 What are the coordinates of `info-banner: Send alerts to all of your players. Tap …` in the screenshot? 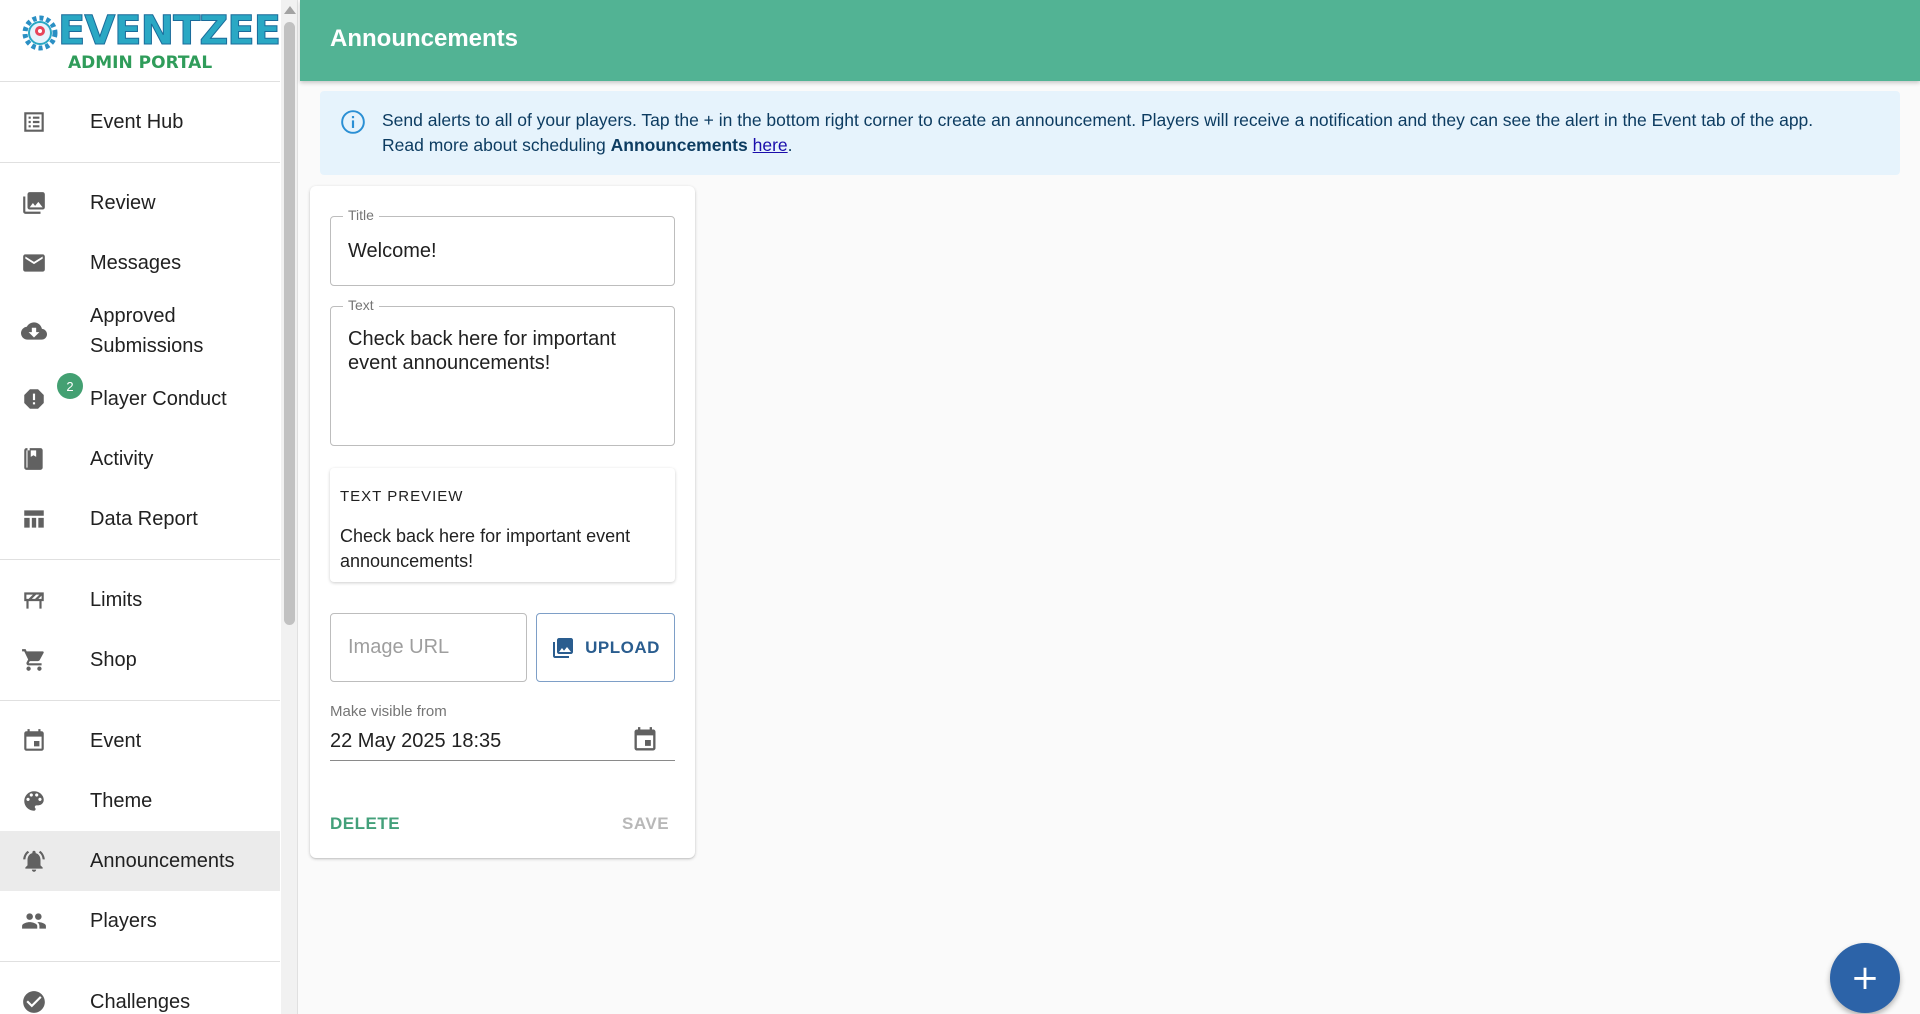 It's located at (1110, 133).